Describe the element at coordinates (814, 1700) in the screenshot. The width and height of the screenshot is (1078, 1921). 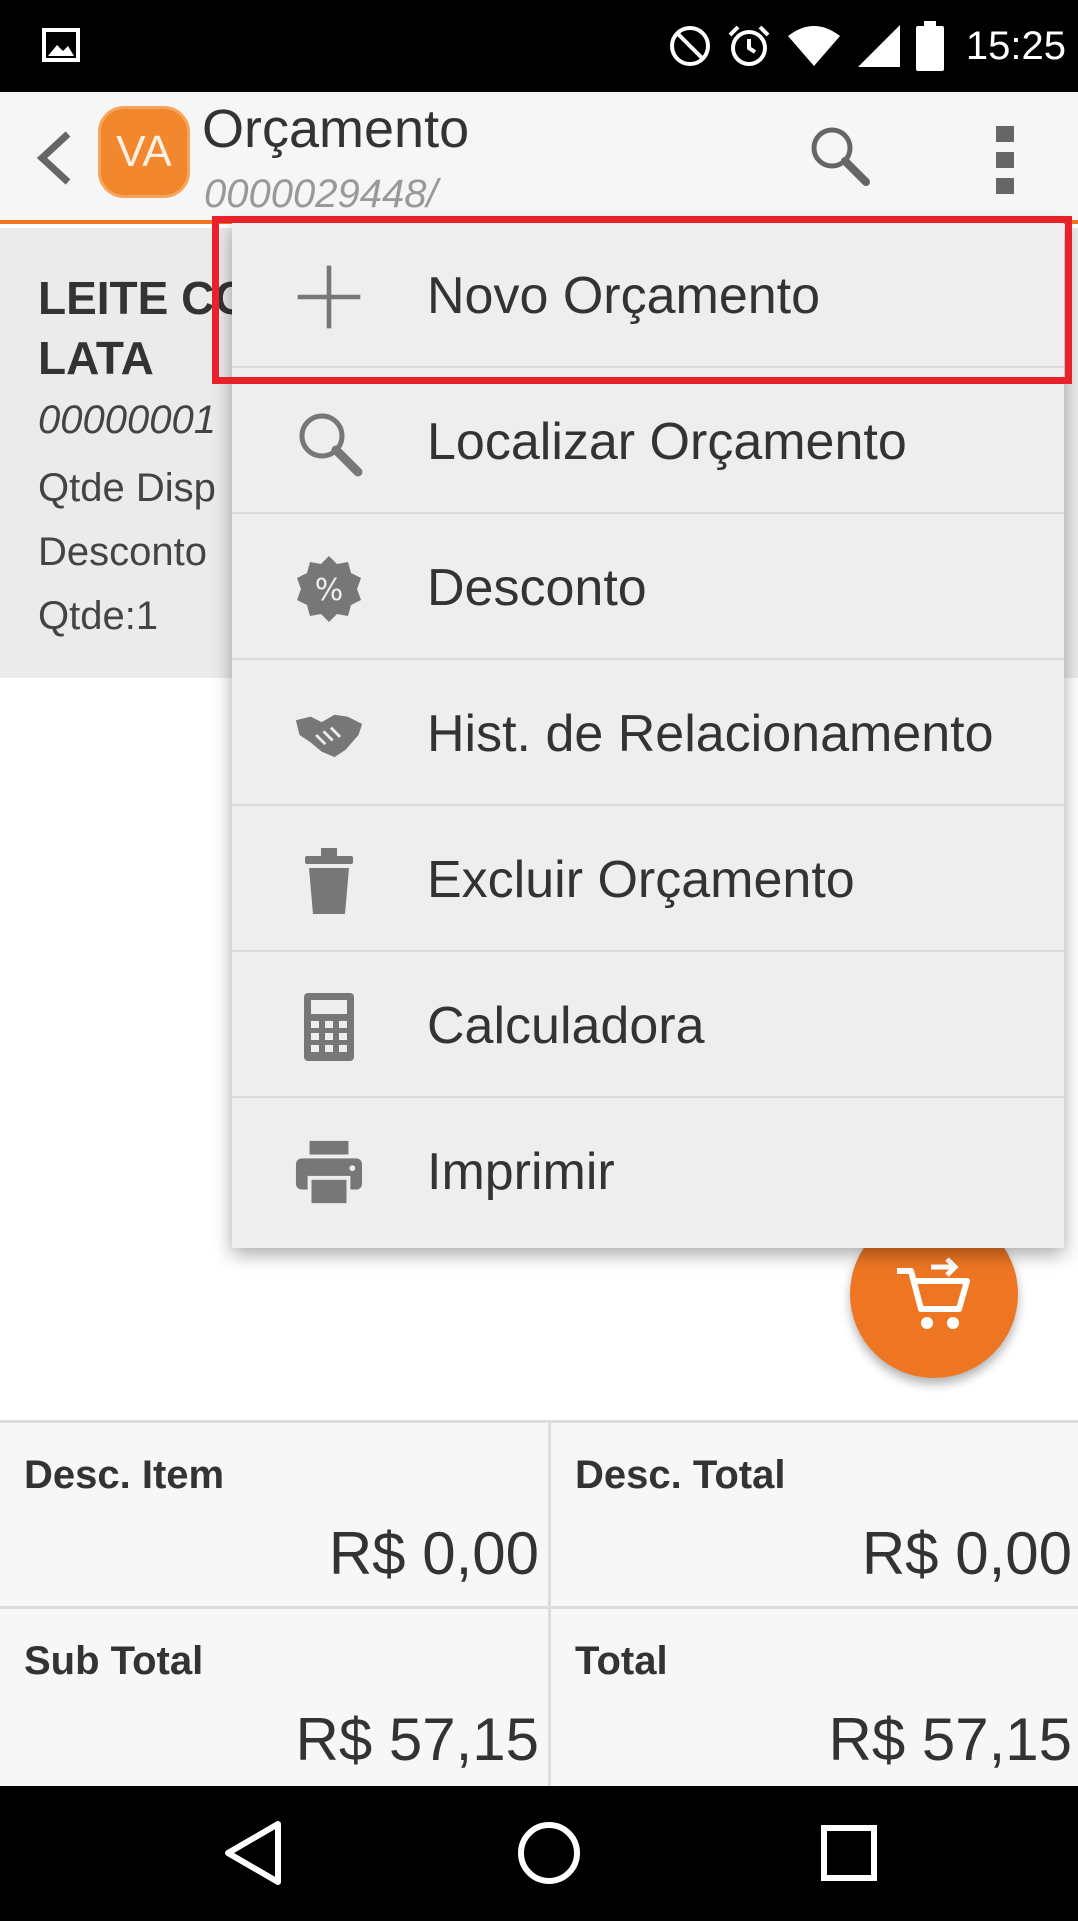
I see `total-cell: Total R$ 57,15` at that location.